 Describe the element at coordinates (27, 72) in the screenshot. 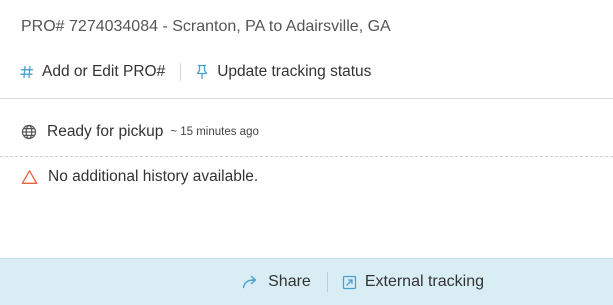

I see `hash-icon` at that location.